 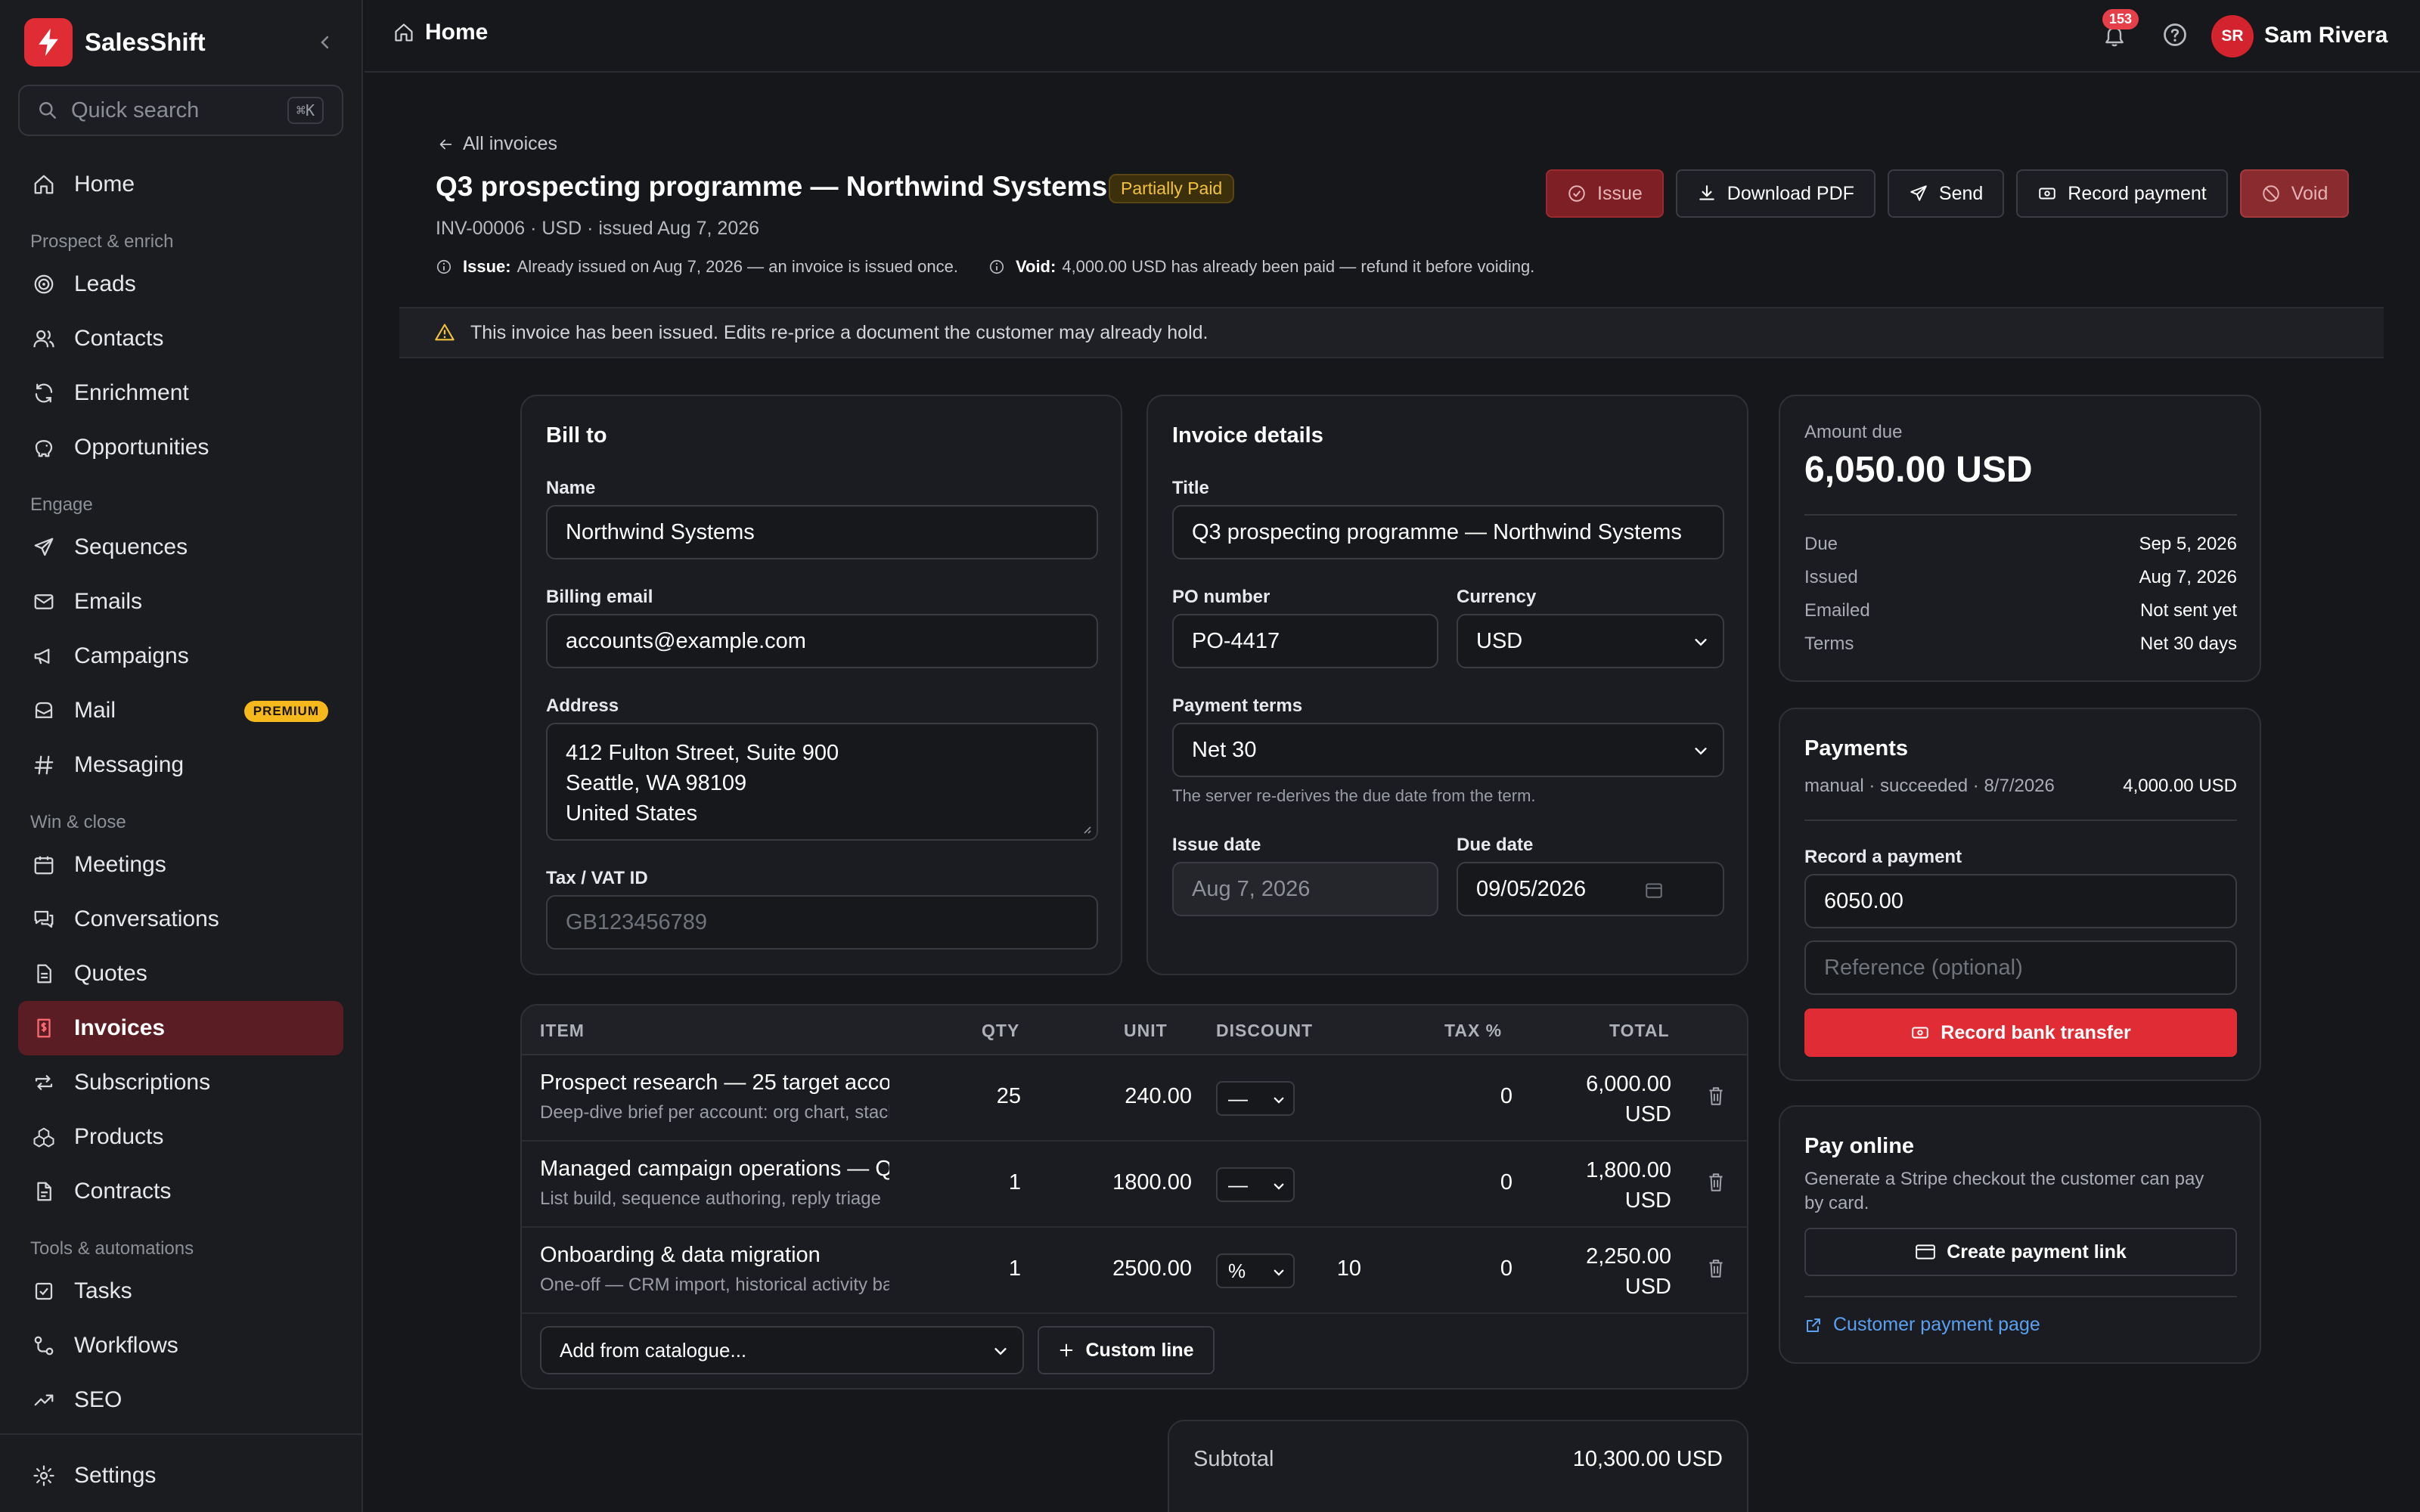 I want to click on invoice-icon, so click(x=43, y=1028).